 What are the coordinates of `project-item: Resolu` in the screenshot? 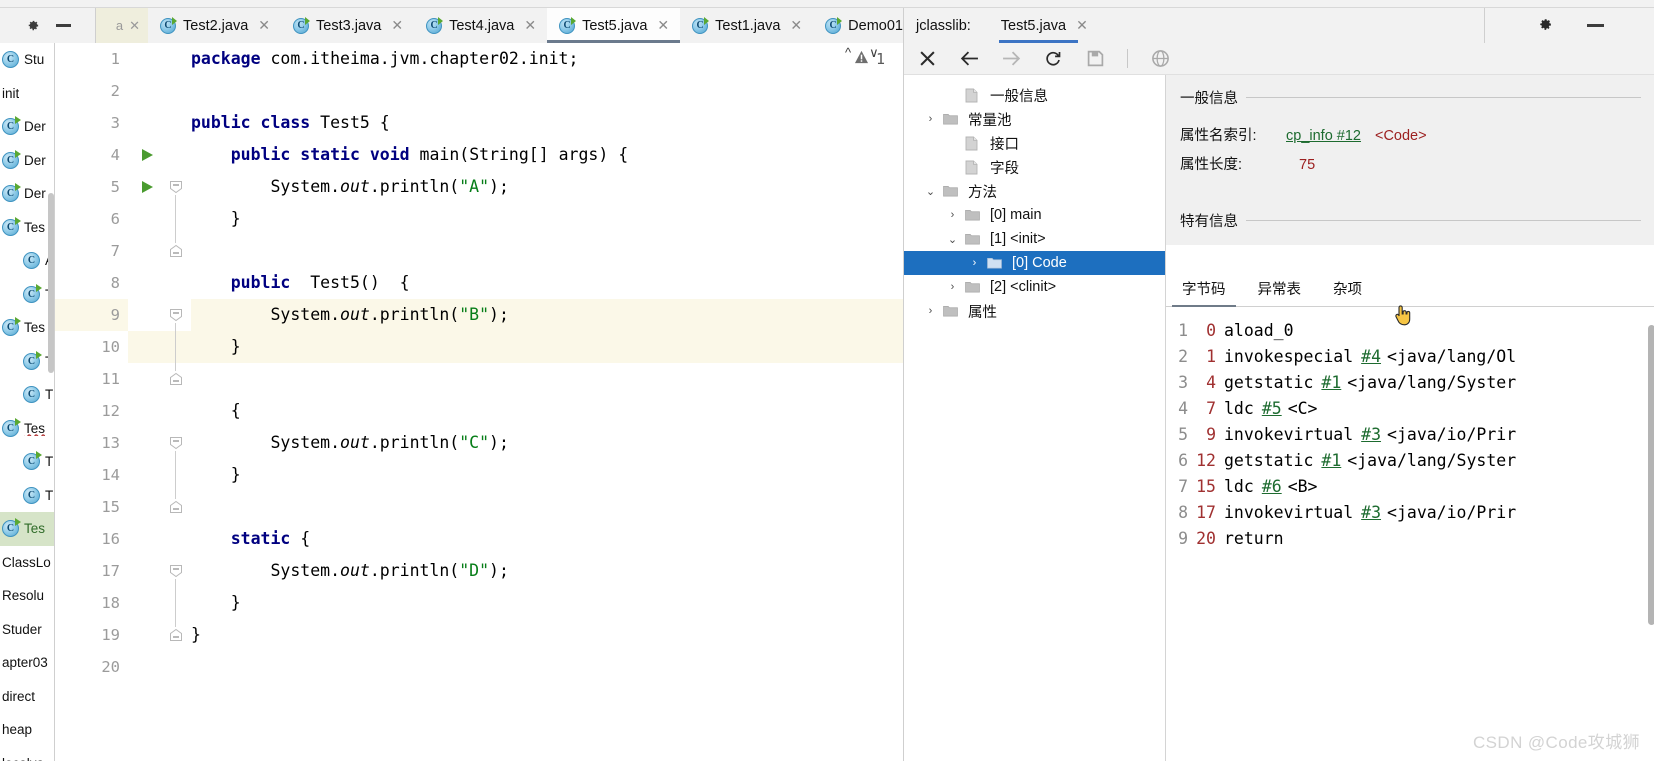 It's located at (27, 596).